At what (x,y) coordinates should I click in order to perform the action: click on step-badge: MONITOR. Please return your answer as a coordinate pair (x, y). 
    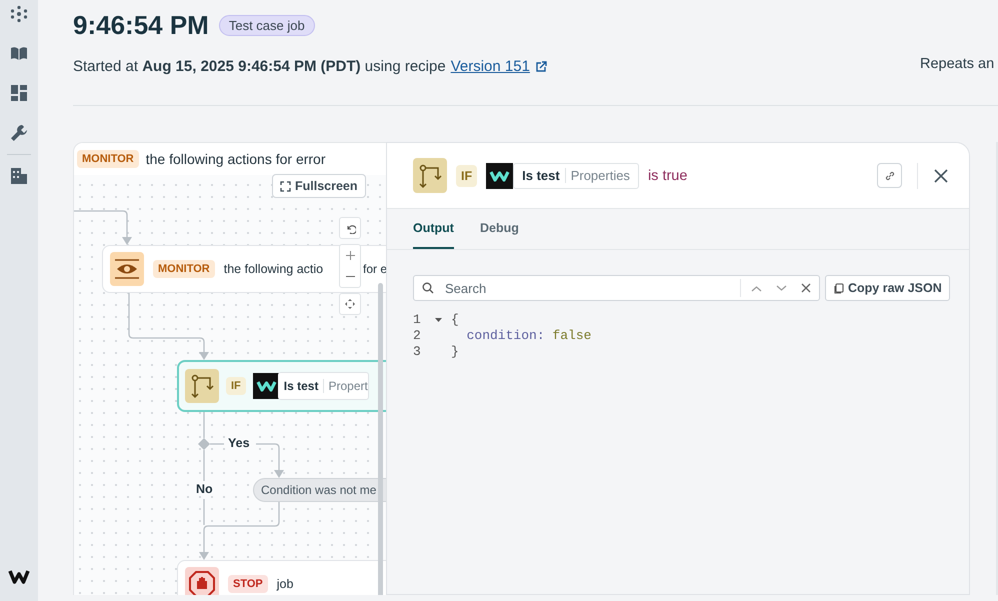
    Looking at the image, I should click on (184, 269).